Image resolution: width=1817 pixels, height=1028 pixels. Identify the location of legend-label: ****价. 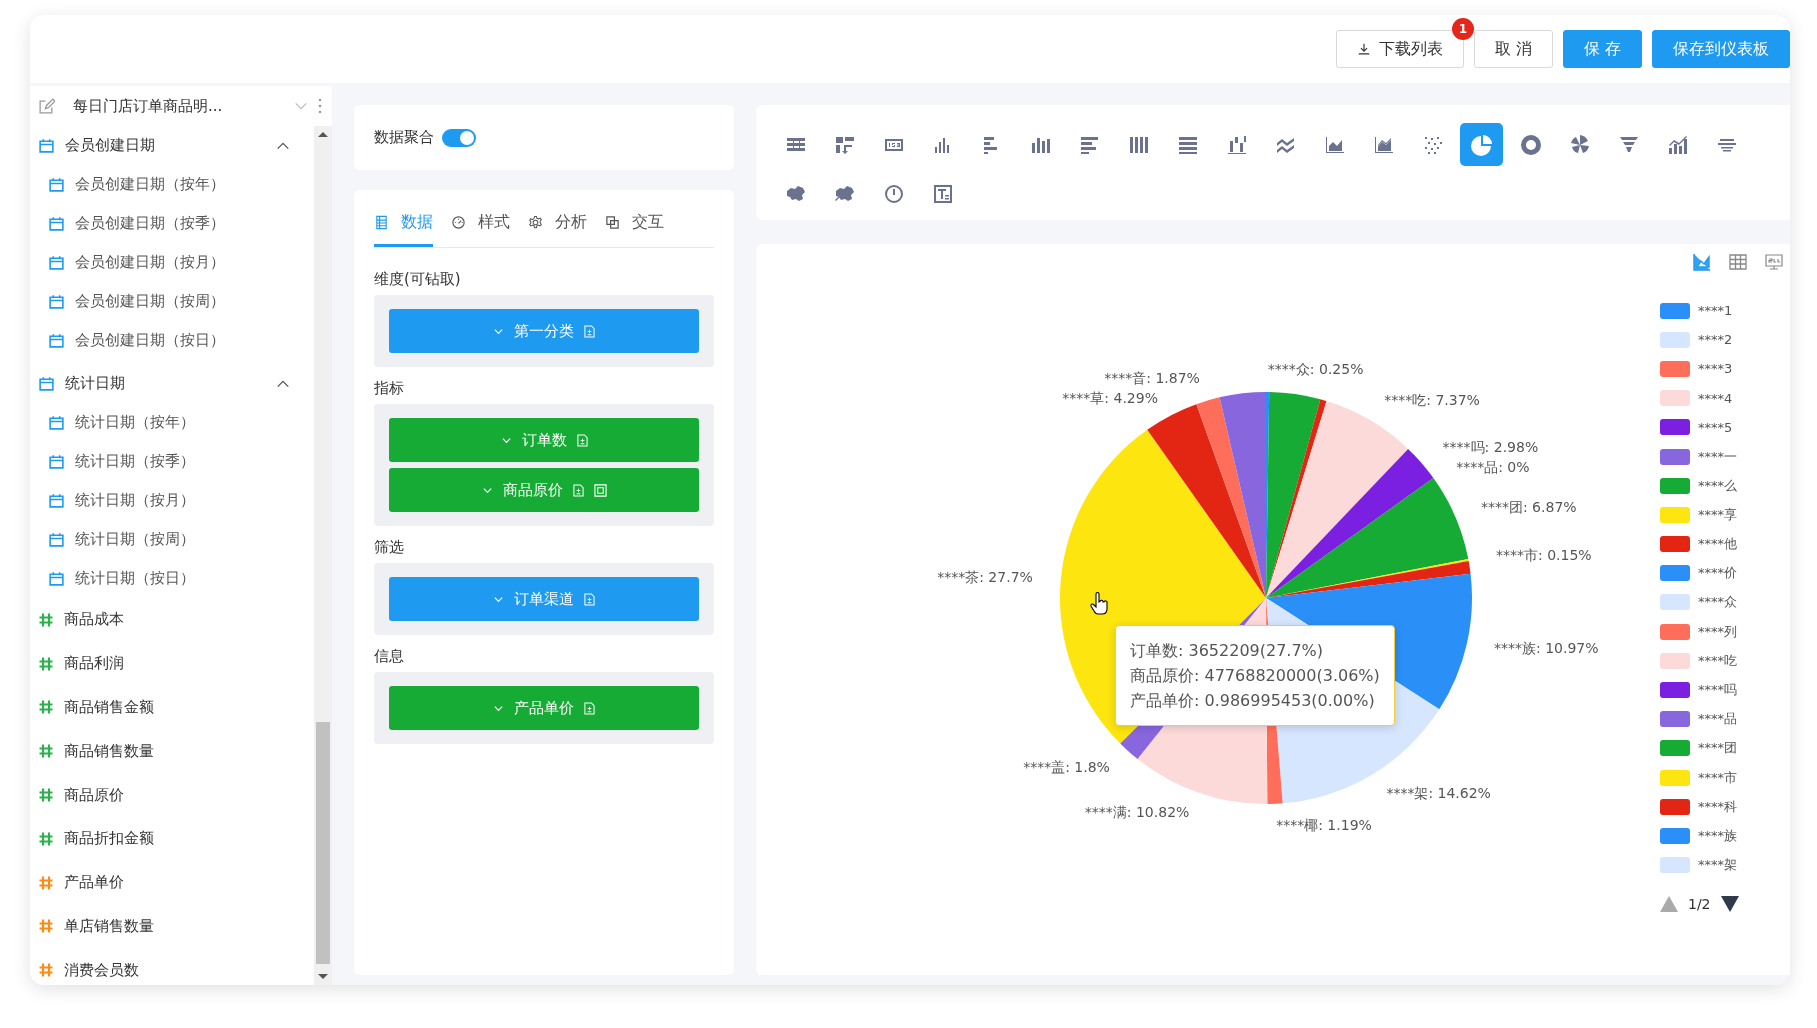
(1717, 573).